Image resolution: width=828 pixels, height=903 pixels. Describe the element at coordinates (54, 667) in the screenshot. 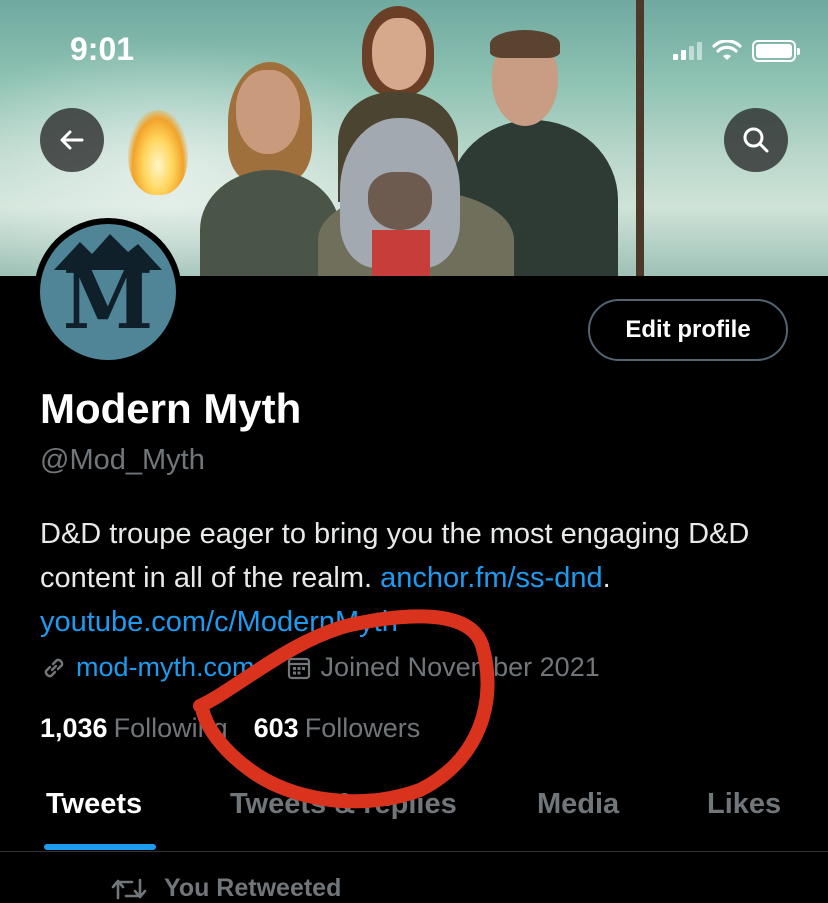

I see `link-icon` at that location.